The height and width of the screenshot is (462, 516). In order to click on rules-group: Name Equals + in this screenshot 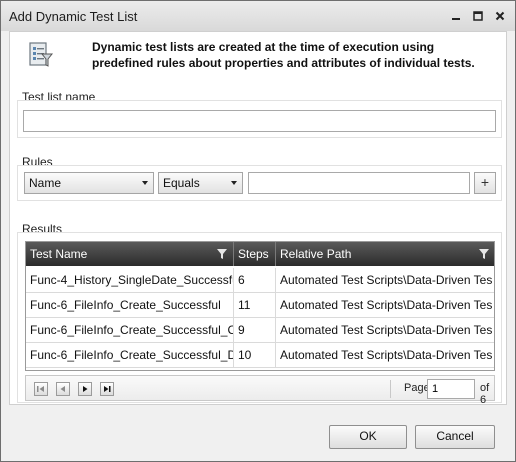, I will do `click(259, 183)`.